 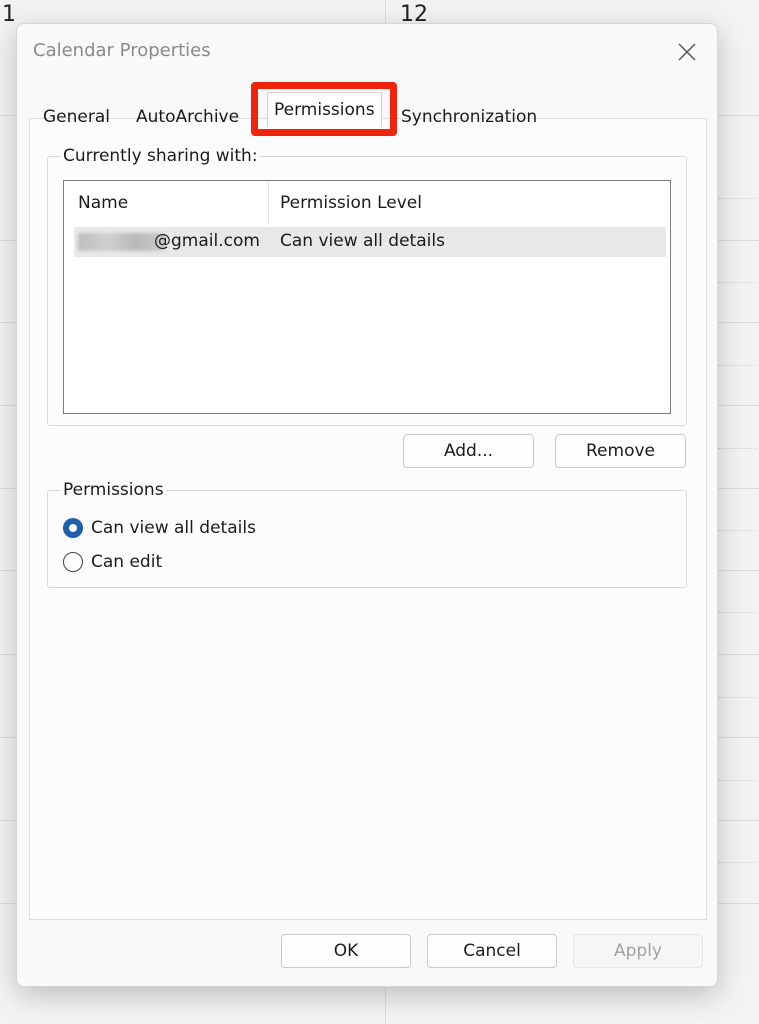 What do you see at coordinates (268, 203) in the screenshot?
I see `column-separator` at bounding box center [268, 203].